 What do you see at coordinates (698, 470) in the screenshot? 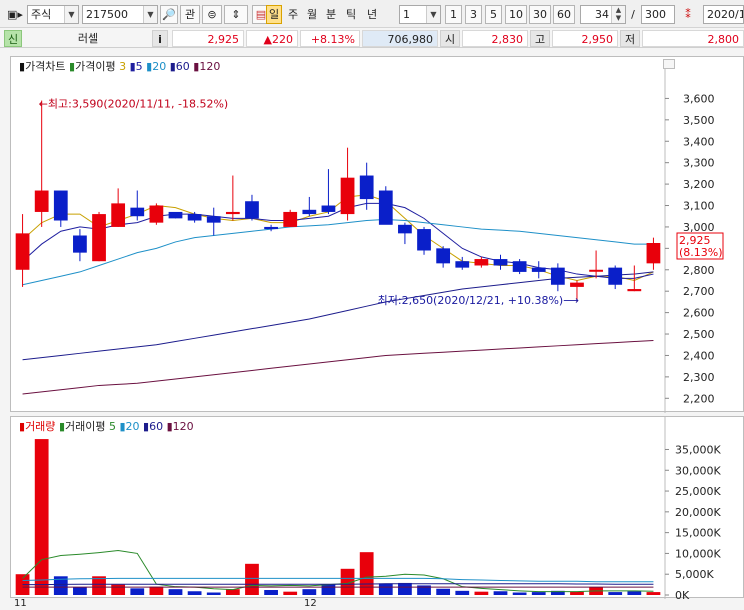
I see `volume-tick-label: 30,000K` at bounding box center [698, 470].